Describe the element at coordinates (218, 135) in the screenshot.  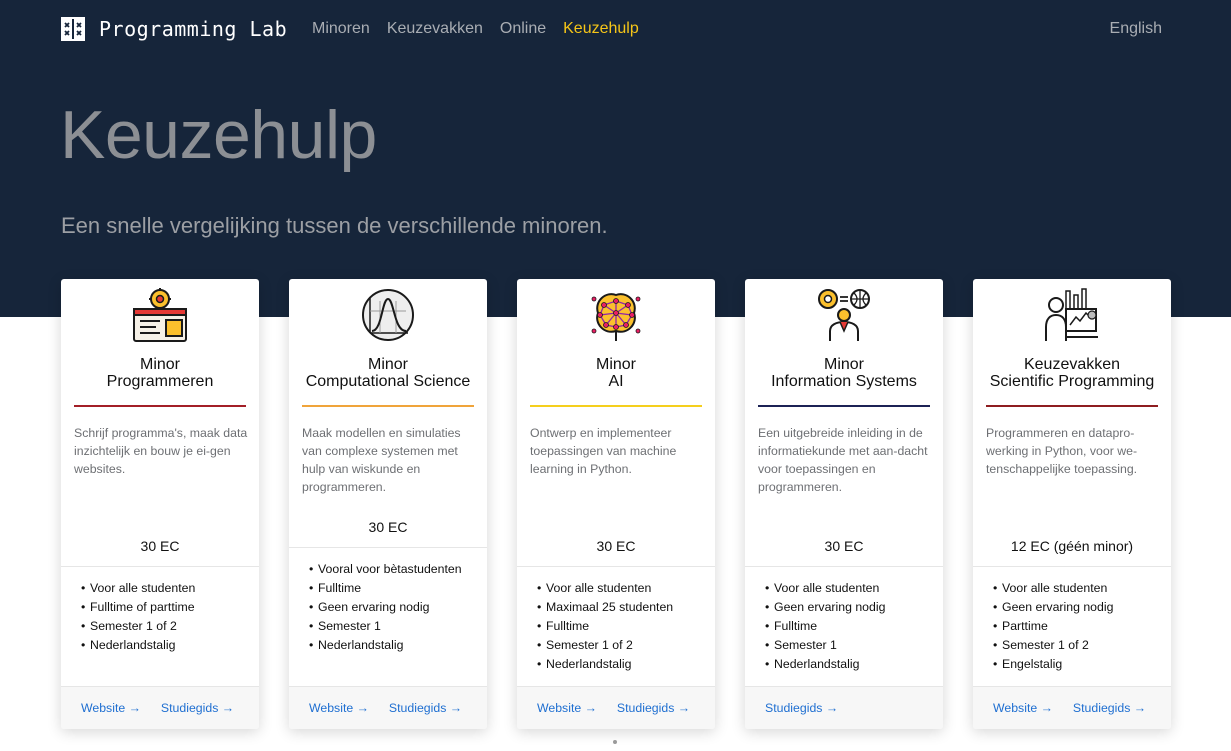
I see `page-title: Keuzehulp` at that location.